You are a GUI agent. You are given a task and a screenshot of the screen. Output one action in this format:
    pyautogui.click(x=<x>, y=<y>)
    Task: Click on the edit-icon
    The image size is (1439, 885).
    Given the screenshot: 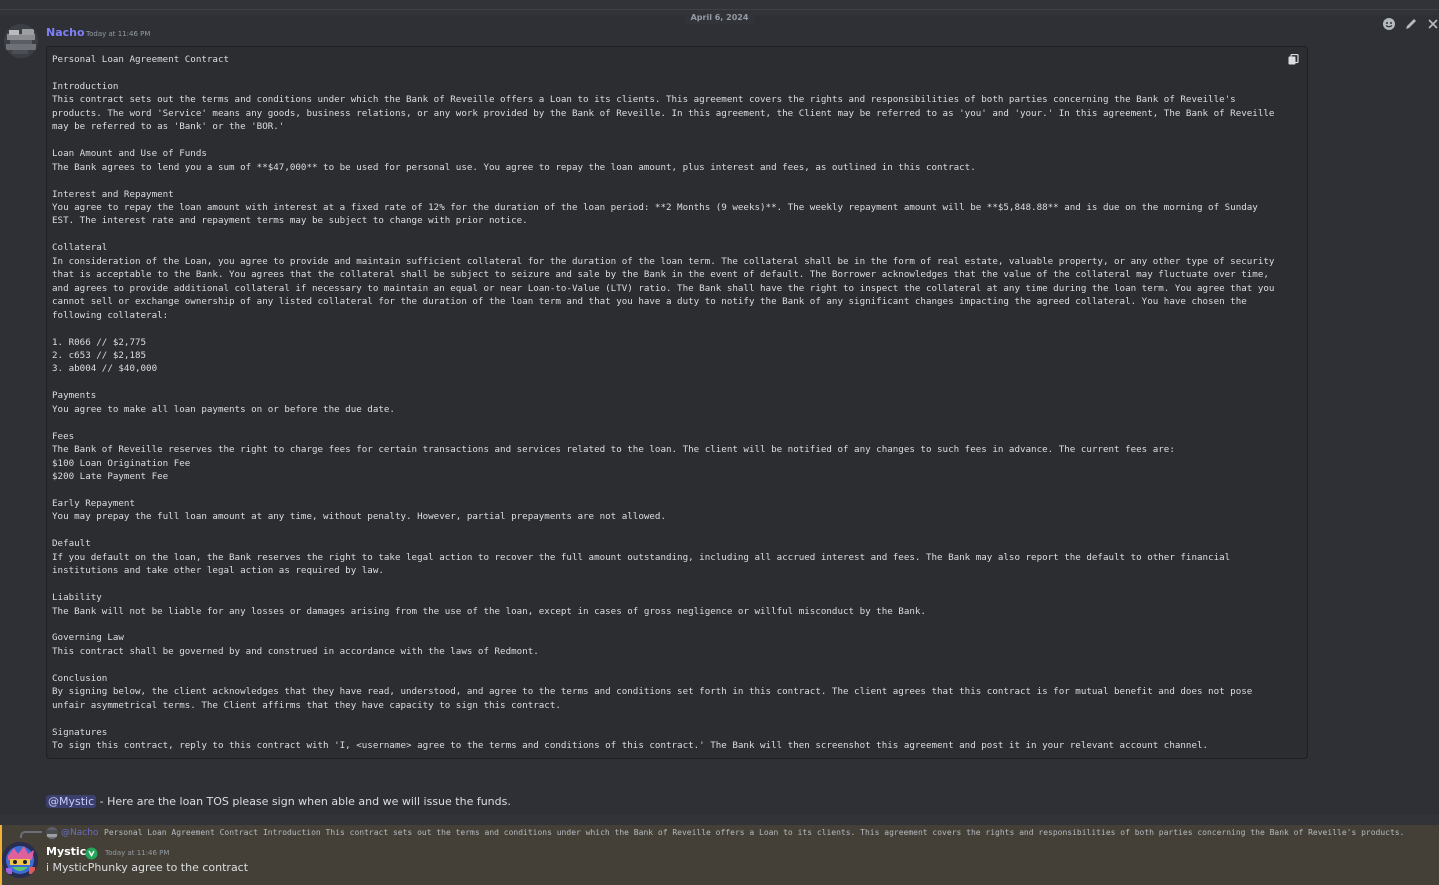 What is the action you would take?
    pyautogui.click(x=1411, y=24)
    